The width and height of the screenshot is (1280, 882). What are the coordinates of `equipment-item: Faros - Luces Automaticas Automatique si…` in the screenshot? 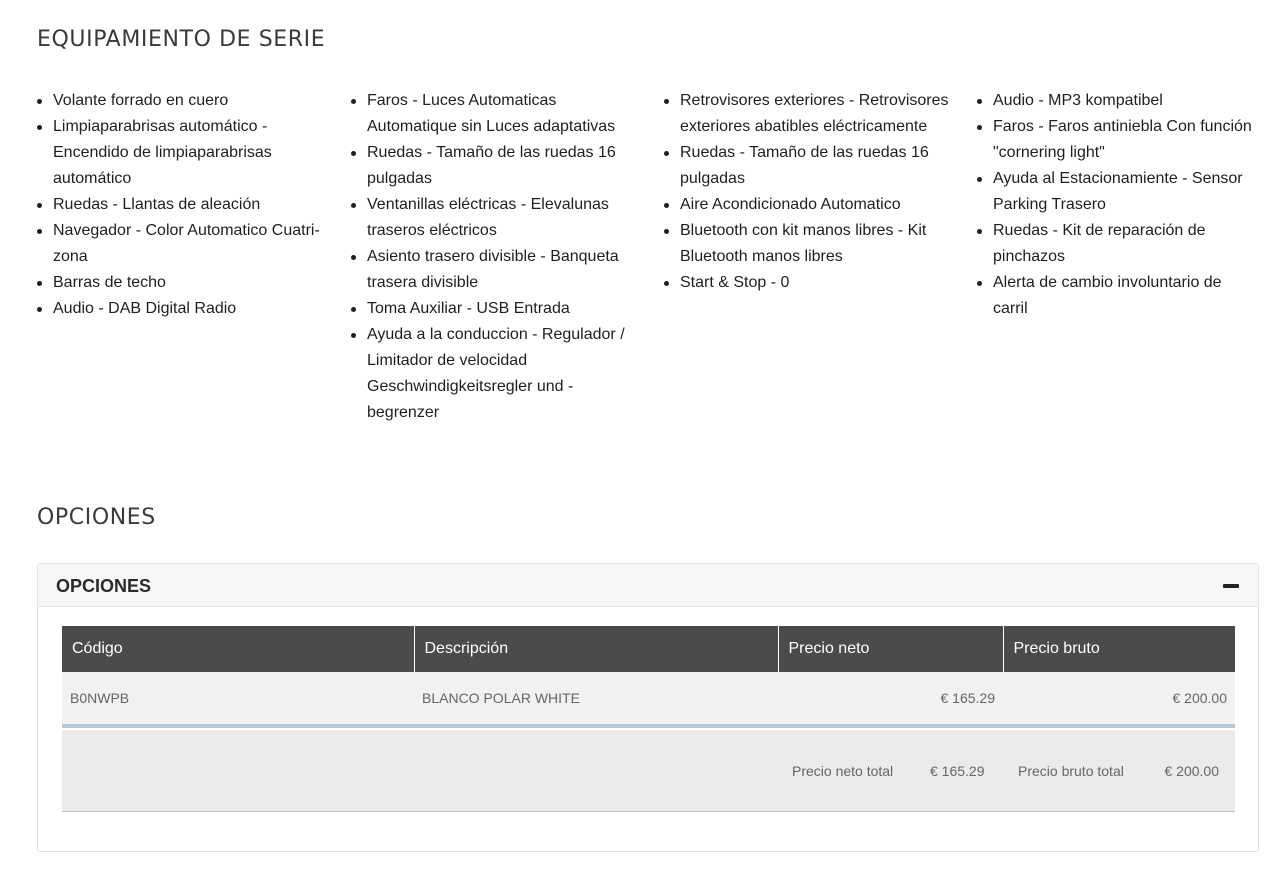 It's located at (496, 114).